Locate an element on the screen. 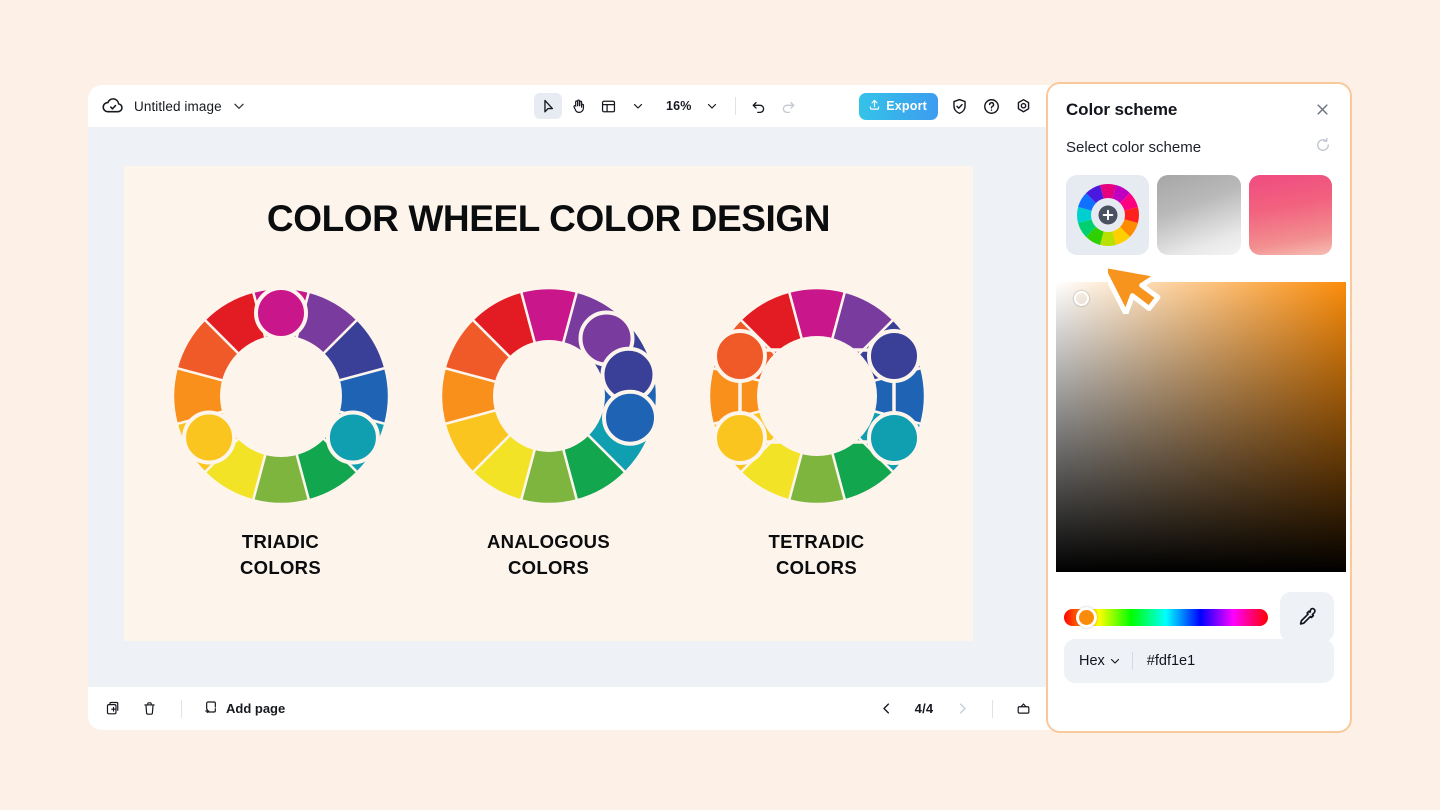 Image resolution: width=1440 pixels, height=810 pixels. layout-chevron-down-icon is located at coordinates (638, 106).